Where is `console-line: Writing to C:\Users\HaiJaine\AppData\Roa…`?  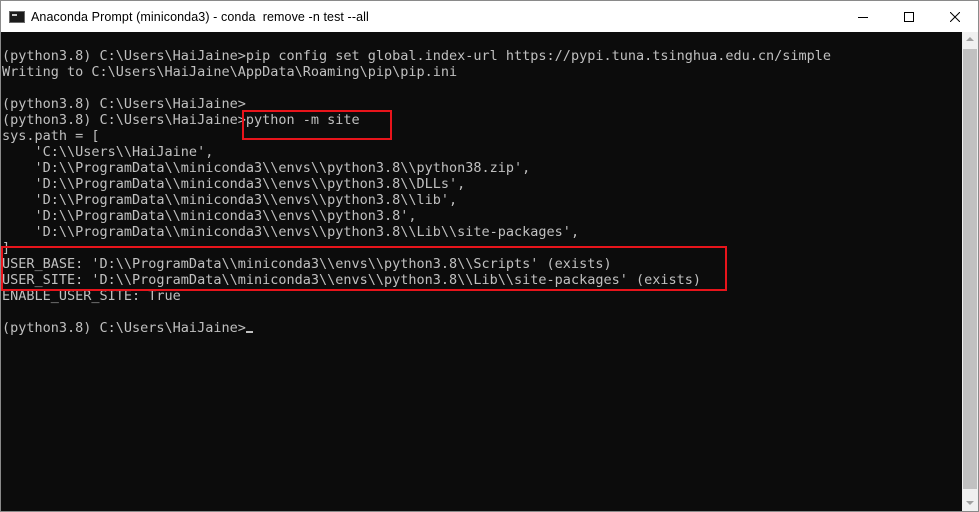 console-line: Writing to C:\Users\HaiJaine\AppData\Roa… is located at coordinates (230, 72).